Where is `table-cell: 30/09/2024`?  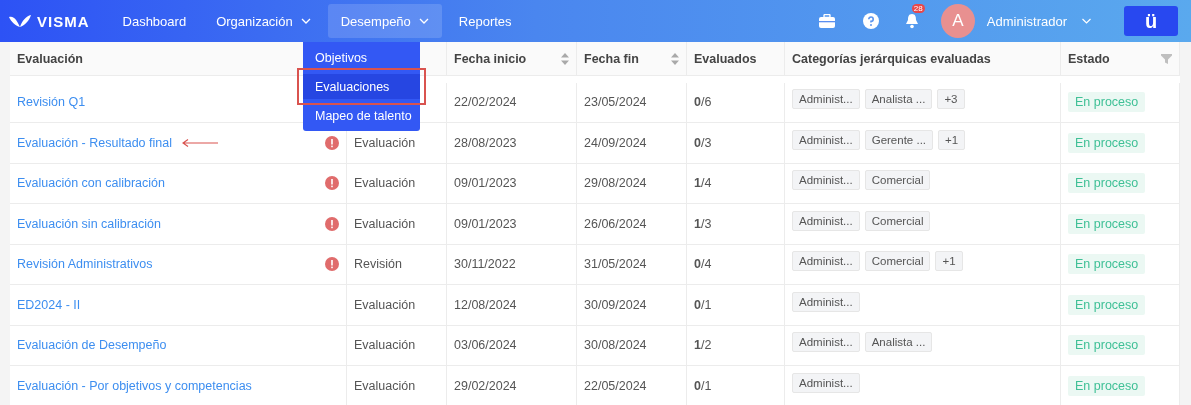
table-cell: 30/09/2024 is located at coordinates (632, 305).